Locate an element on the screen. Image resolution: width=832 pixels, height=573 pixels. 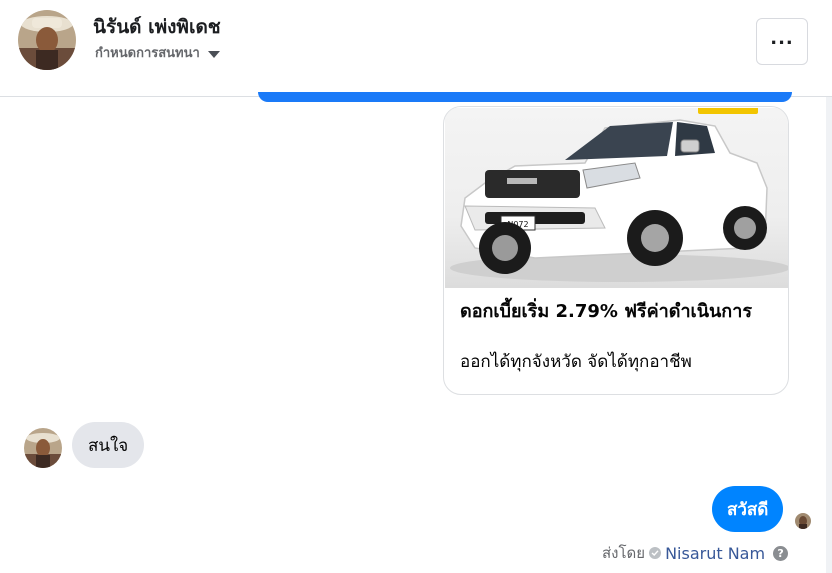
outgoing-message-bubble: สวัสดี is located at coordinates (748, 509).